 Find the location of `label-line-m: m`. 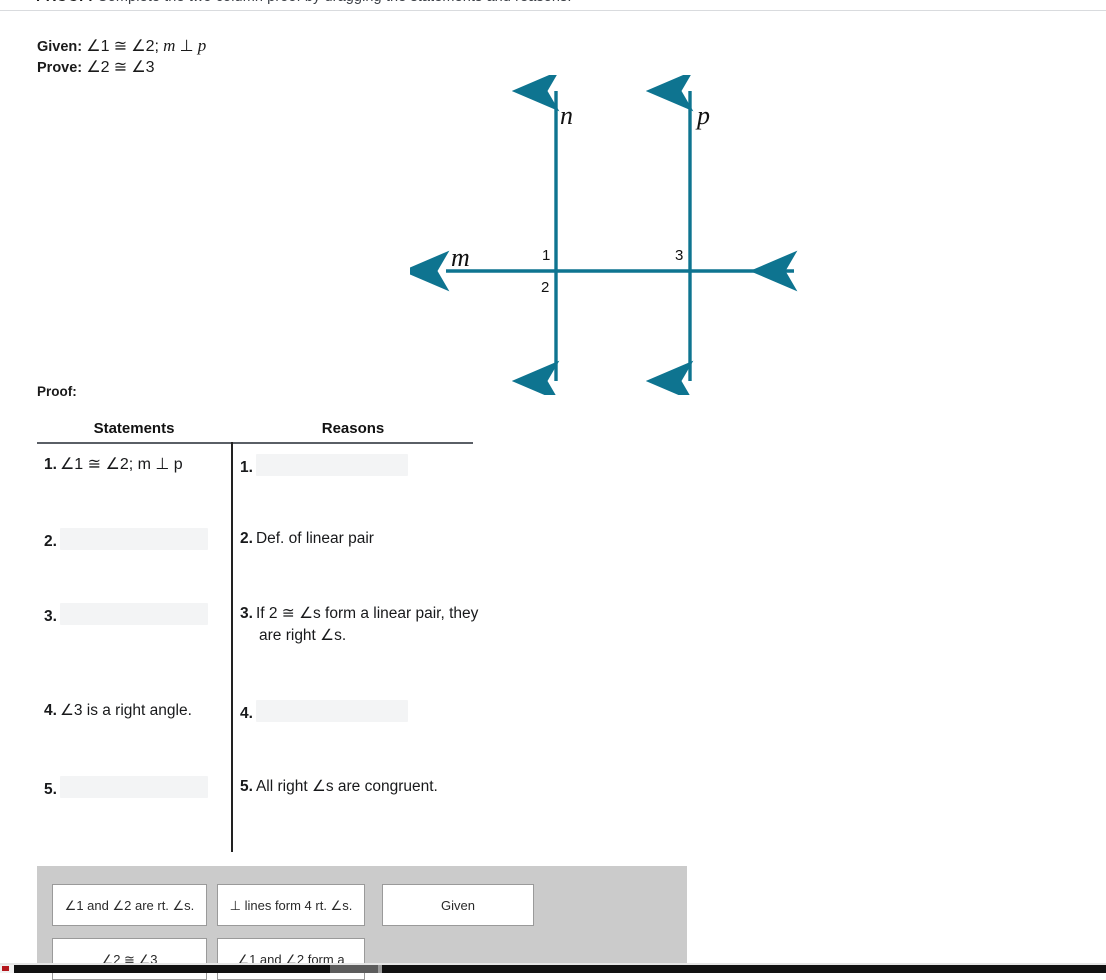

label-line-m: m is located at coordinates (460, 257).